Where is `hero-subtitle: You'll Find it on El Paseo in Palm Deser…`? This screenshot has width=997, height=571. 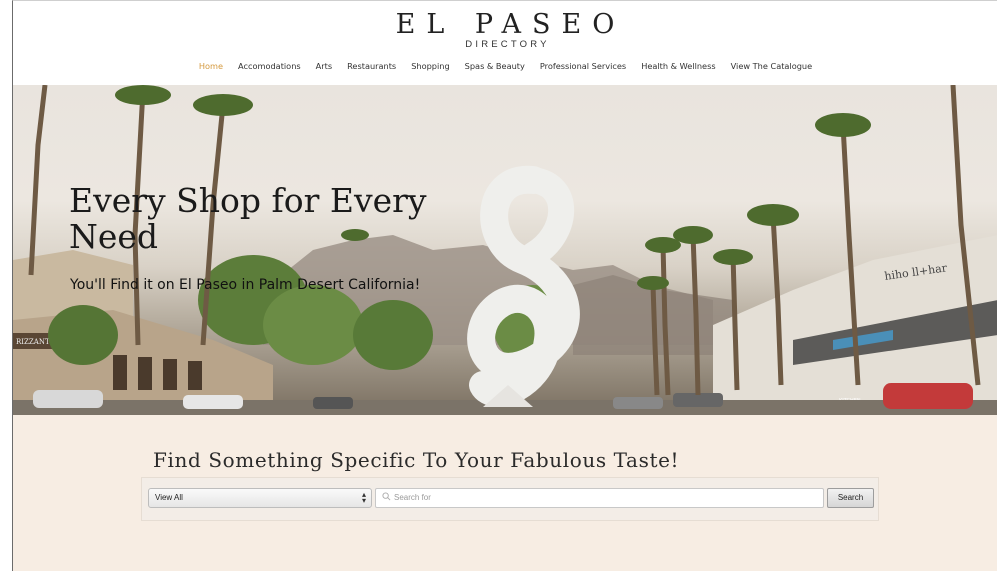
hero-subtitle: You'll Find it on El Paseo in Palm Deser… is located at coordinates (245, 285).